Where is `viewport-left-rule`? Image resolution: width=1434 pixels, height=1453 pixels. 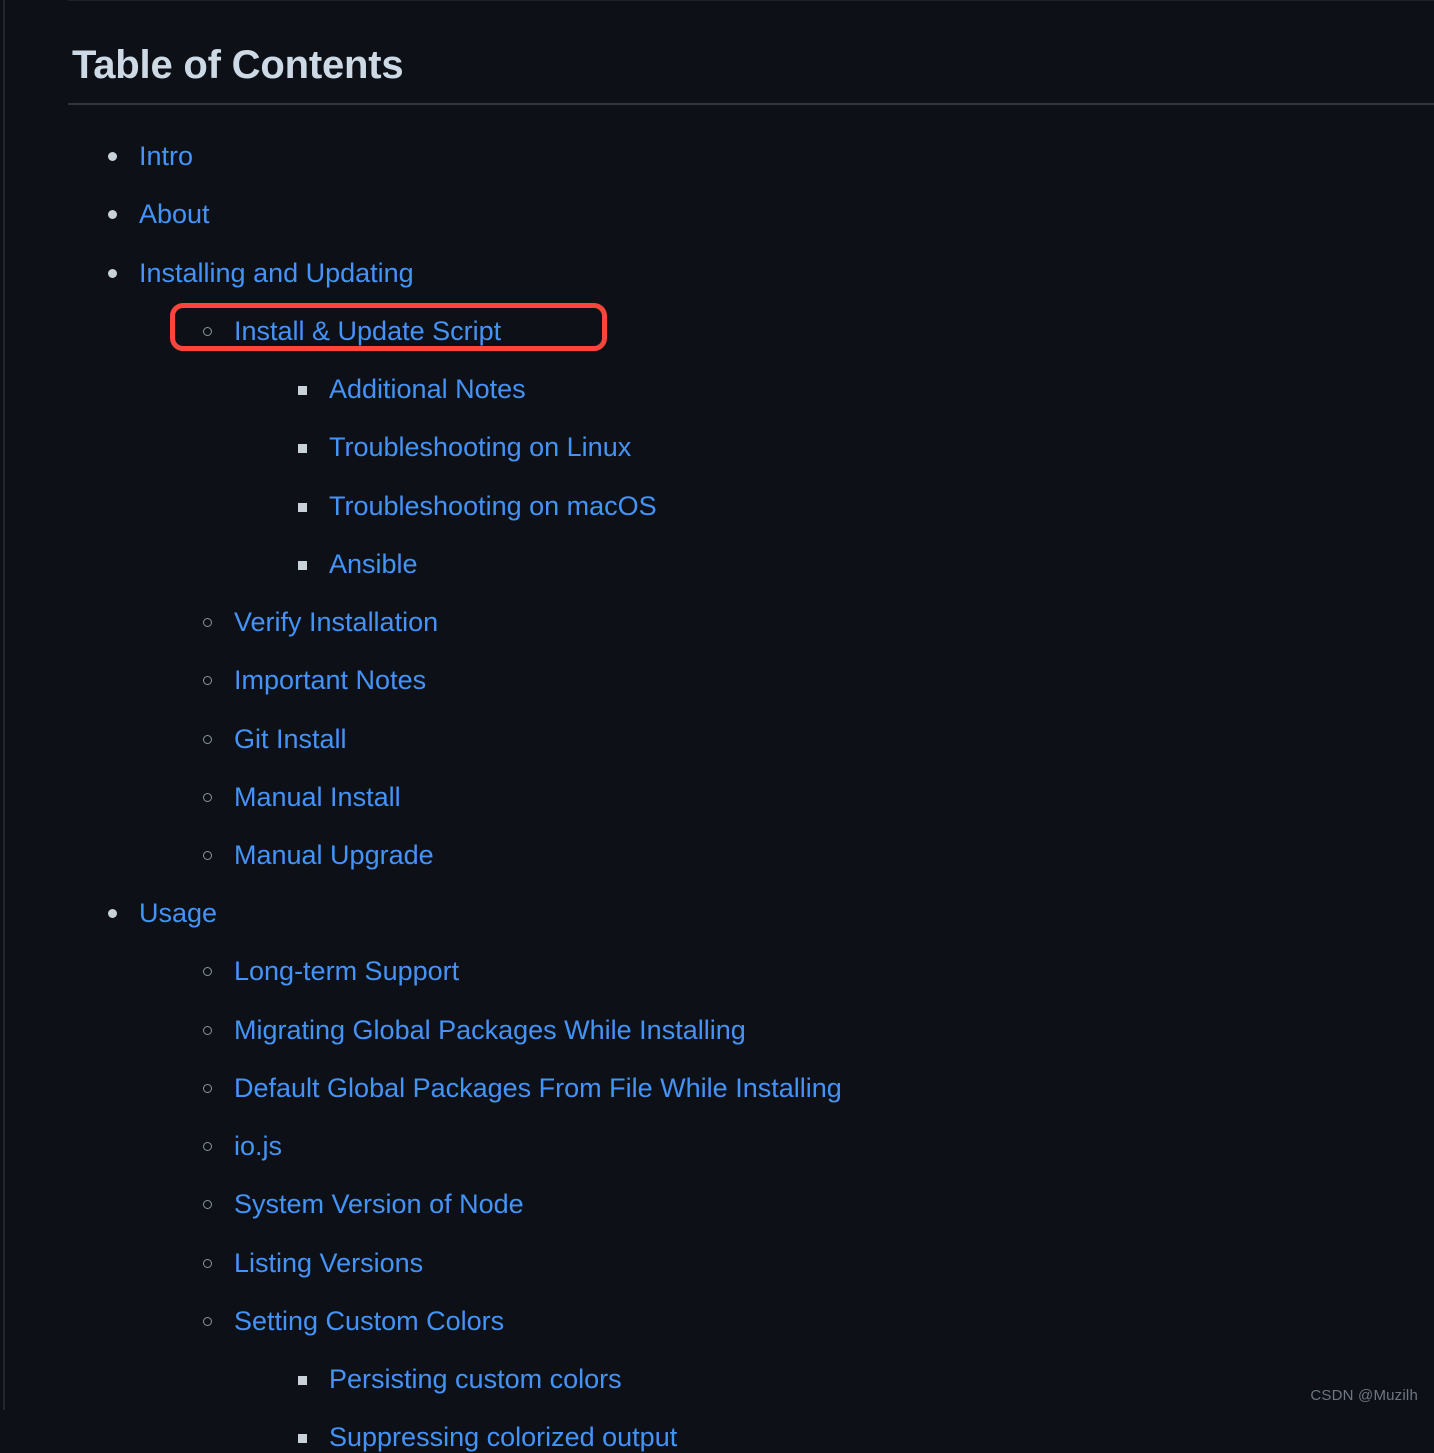 viewport-left-rule is located at coordinates (4, 705).